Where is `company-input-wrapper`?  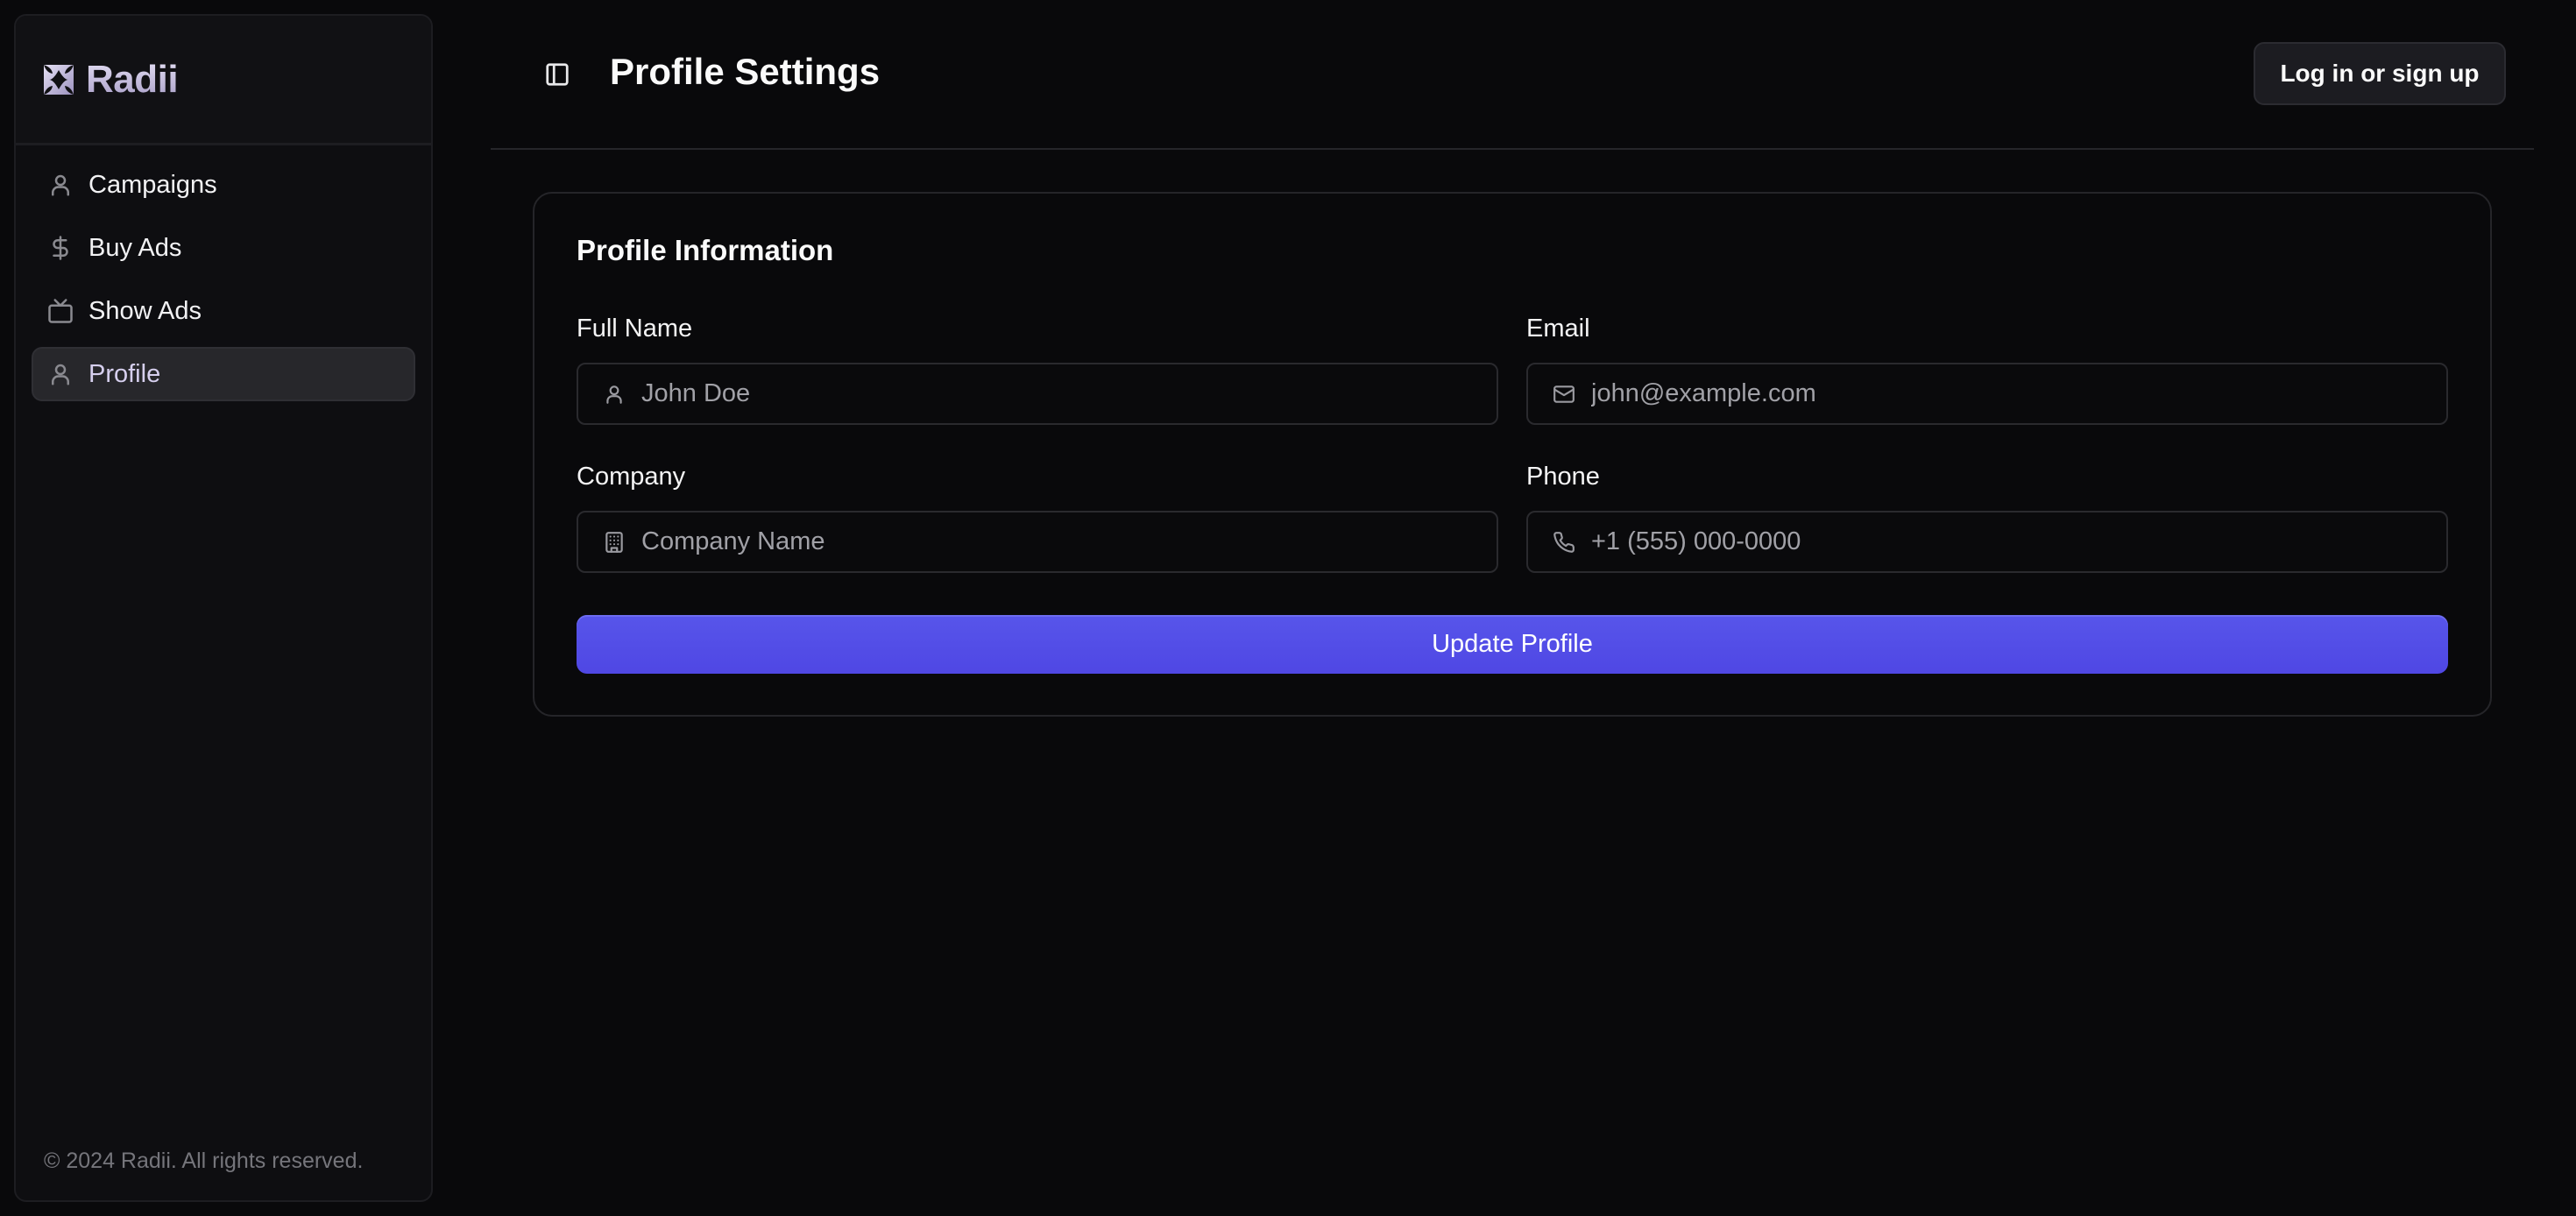 company-input-wrapper is located at coordinates (1037, 542).